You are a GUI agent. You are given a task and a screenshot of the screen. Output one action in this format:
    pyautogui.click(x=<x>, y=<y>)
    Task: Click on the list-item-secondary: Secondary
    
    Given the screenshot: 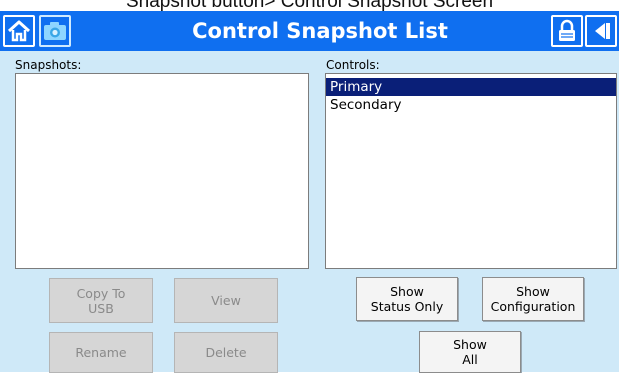 What is the action you would take?
    pyautogui.click(x=471, y=105)
    